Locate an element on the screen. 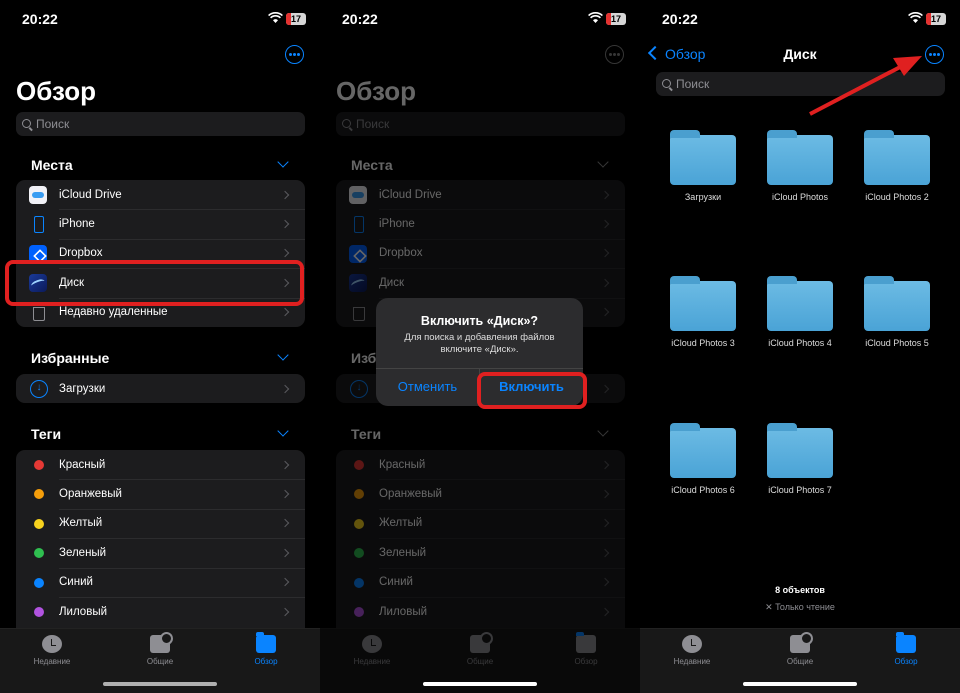  icloud-icon is located at coordinates (358, 195).